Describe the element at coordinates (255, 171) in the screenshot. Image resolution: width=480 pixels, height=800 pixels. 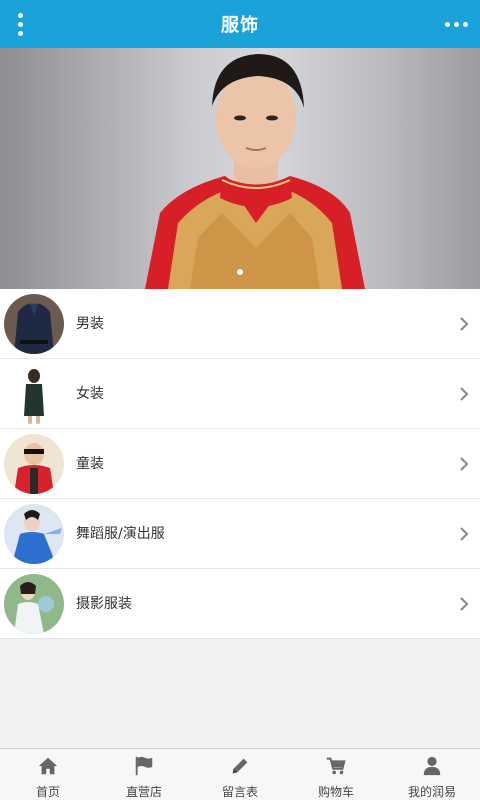
I see `banner-image` at that location.